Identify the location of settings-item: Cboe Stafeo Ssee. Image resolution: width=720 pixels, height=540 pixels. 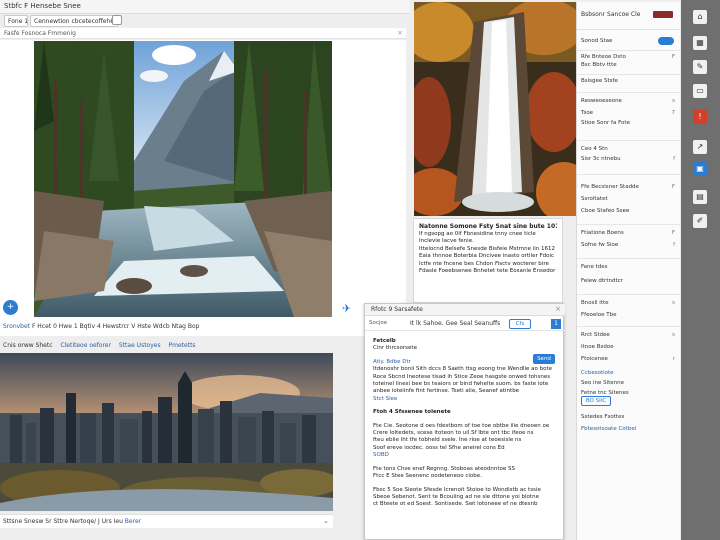
(629, 211).